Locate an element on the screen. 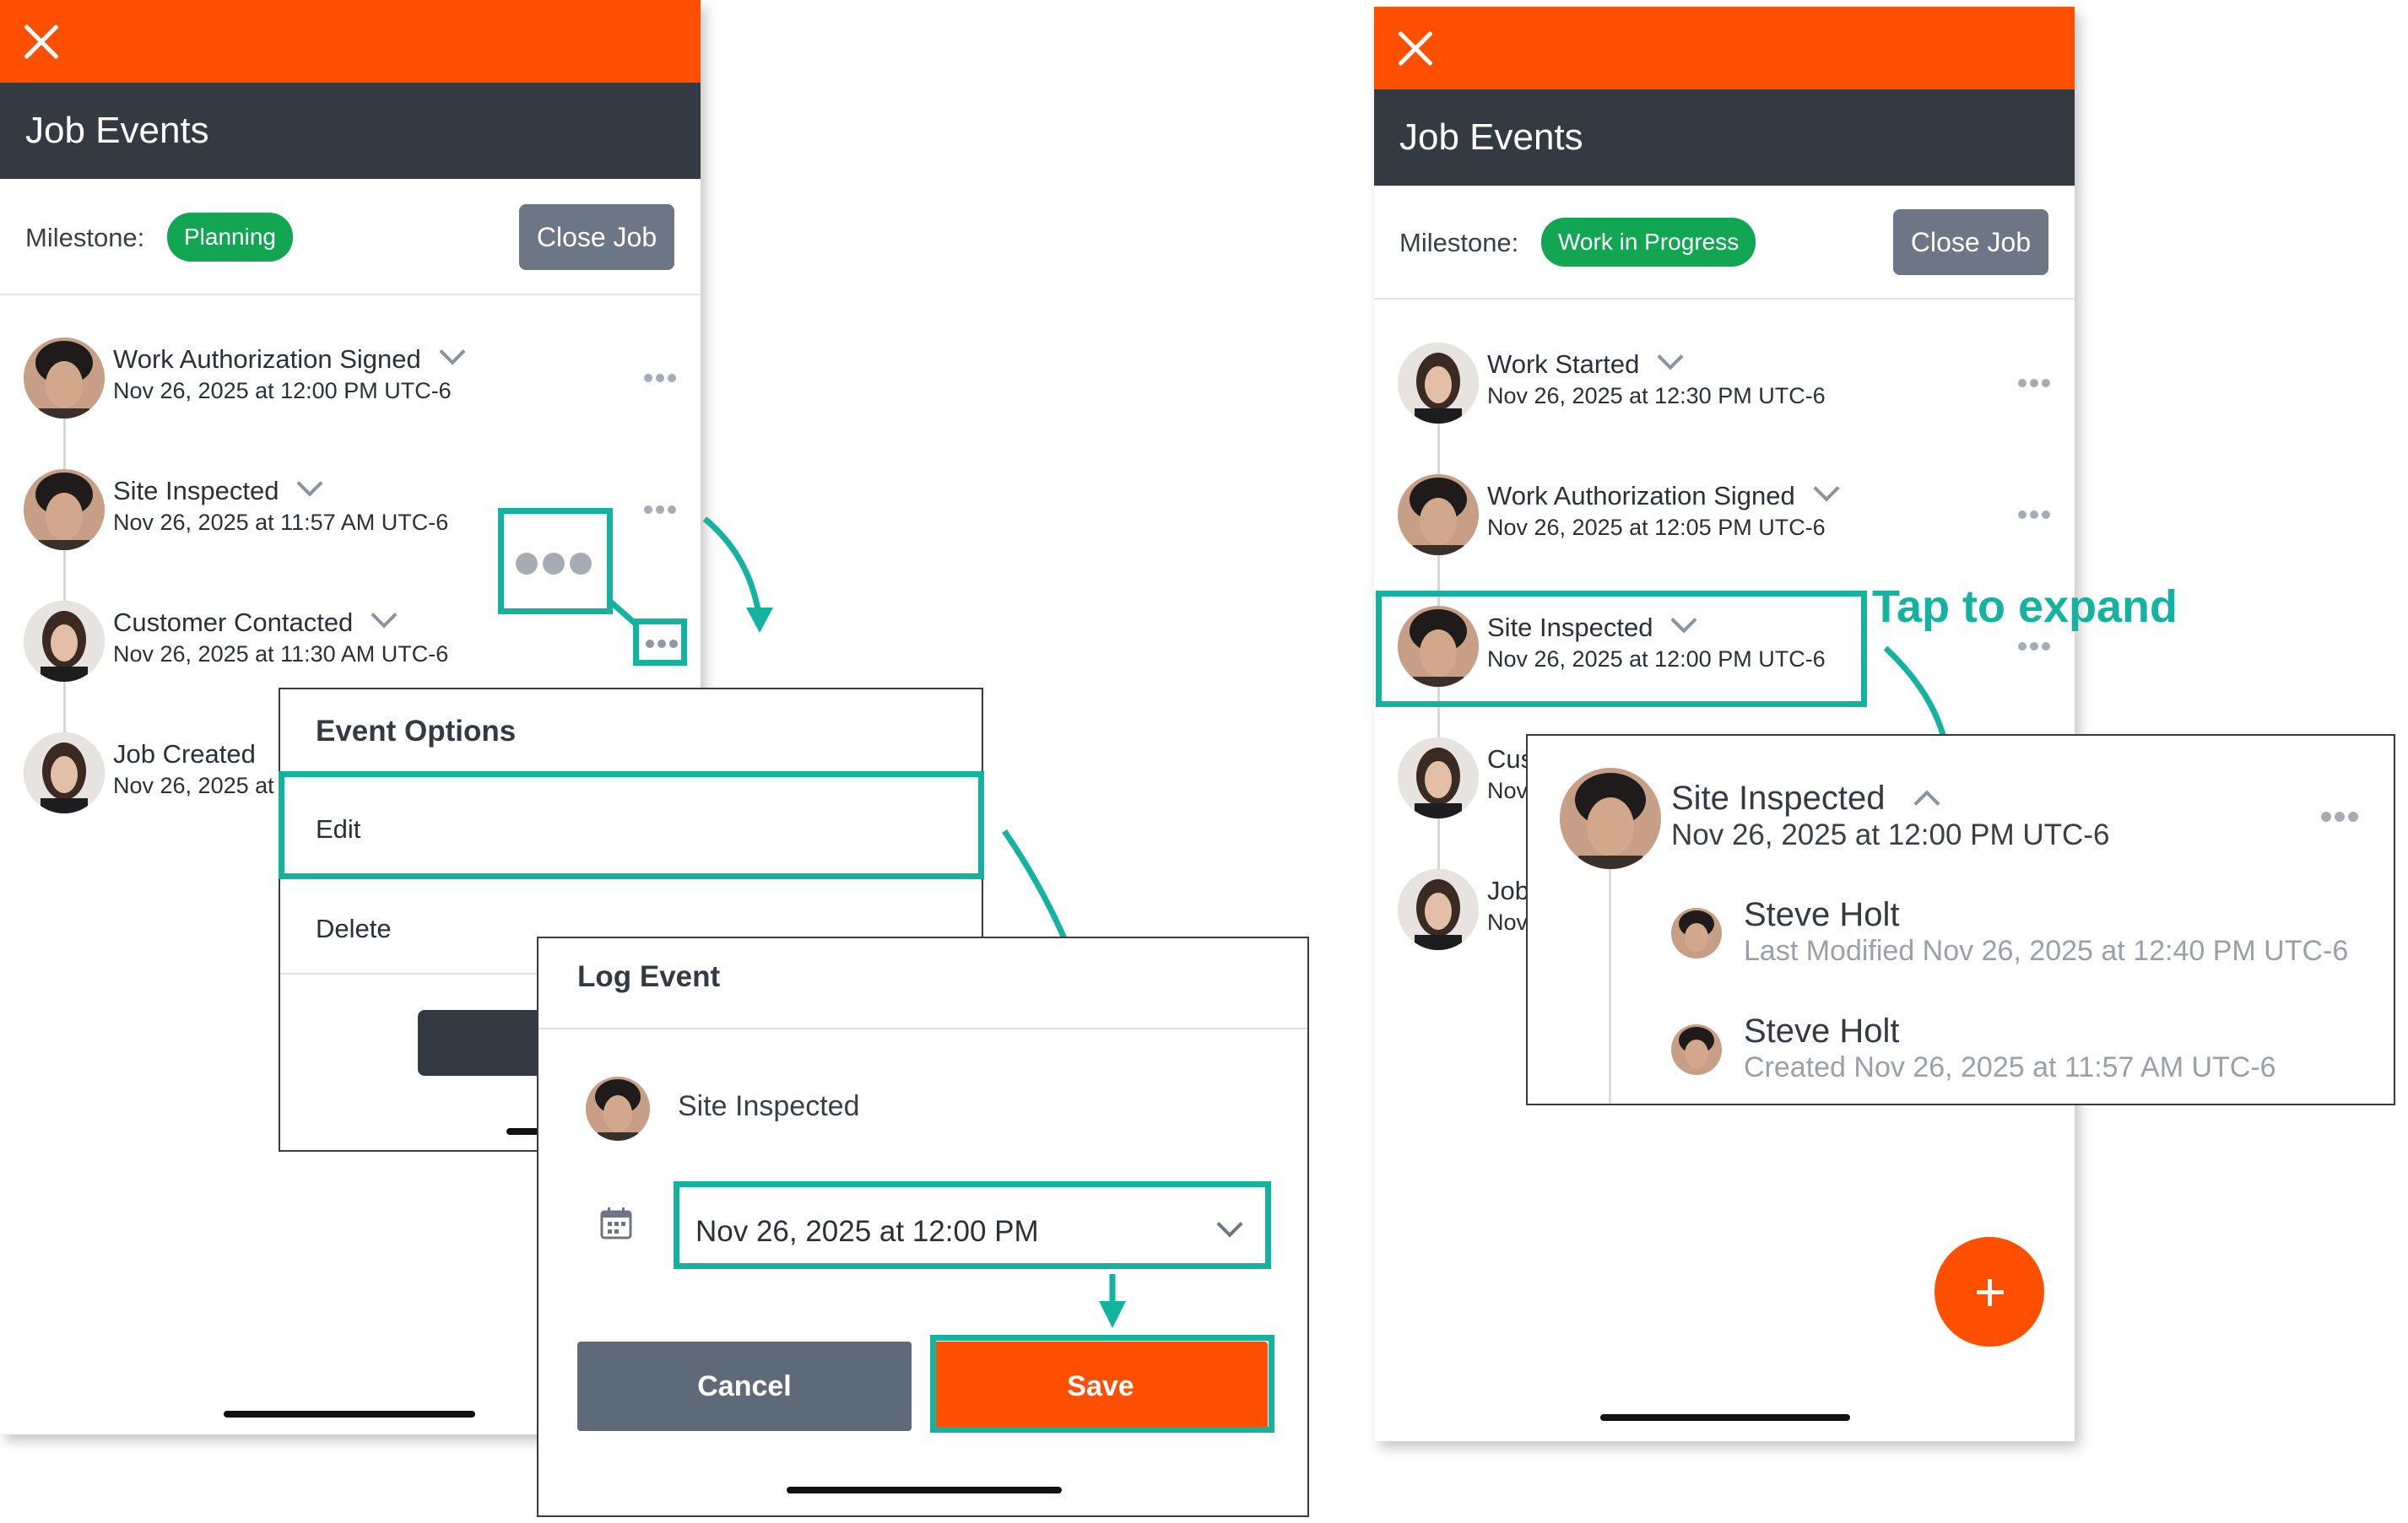 This screenshot has height=1523, width=2408. history-detail: Created Nov 26, 2025 at 11:57 AM UTC-6 is located at coordinates (2010, 1067).